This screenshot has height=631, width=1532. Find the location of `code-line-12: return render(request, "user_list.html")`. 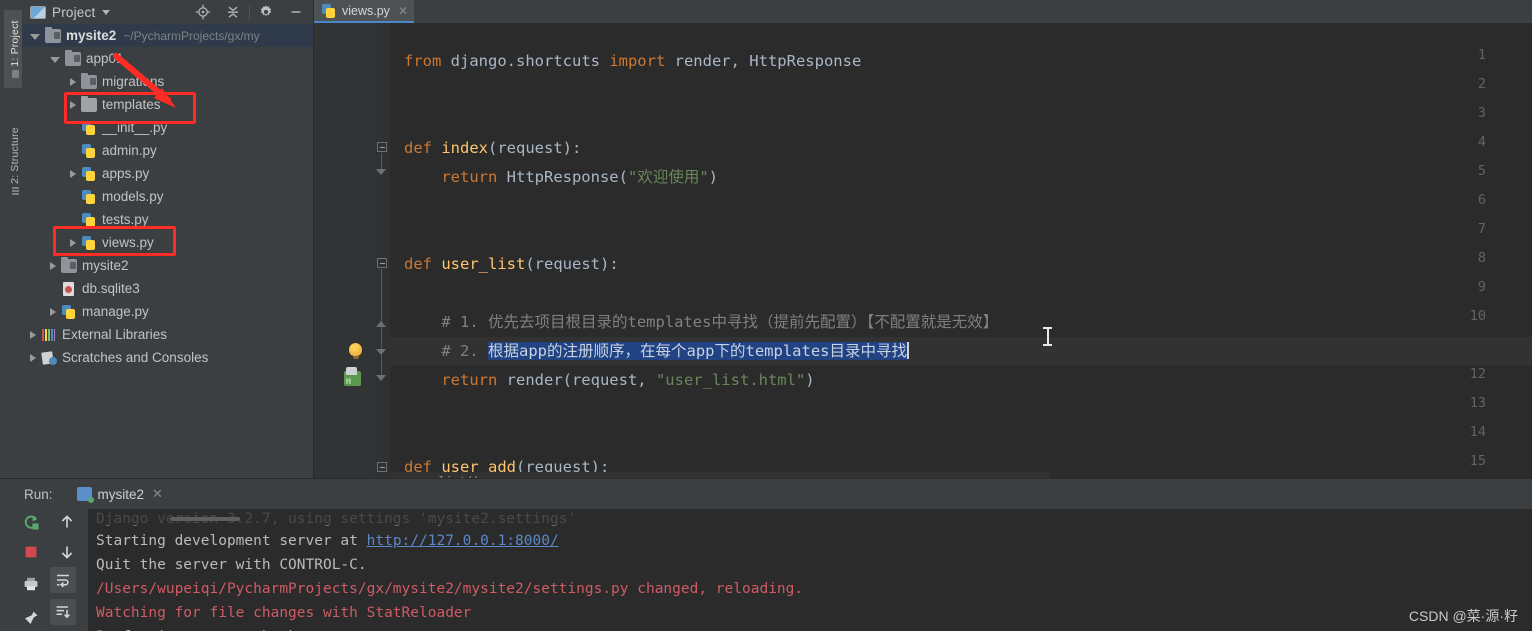

code-line-12: return render(request, "user_list.html") is located at coordinates (609, 380).